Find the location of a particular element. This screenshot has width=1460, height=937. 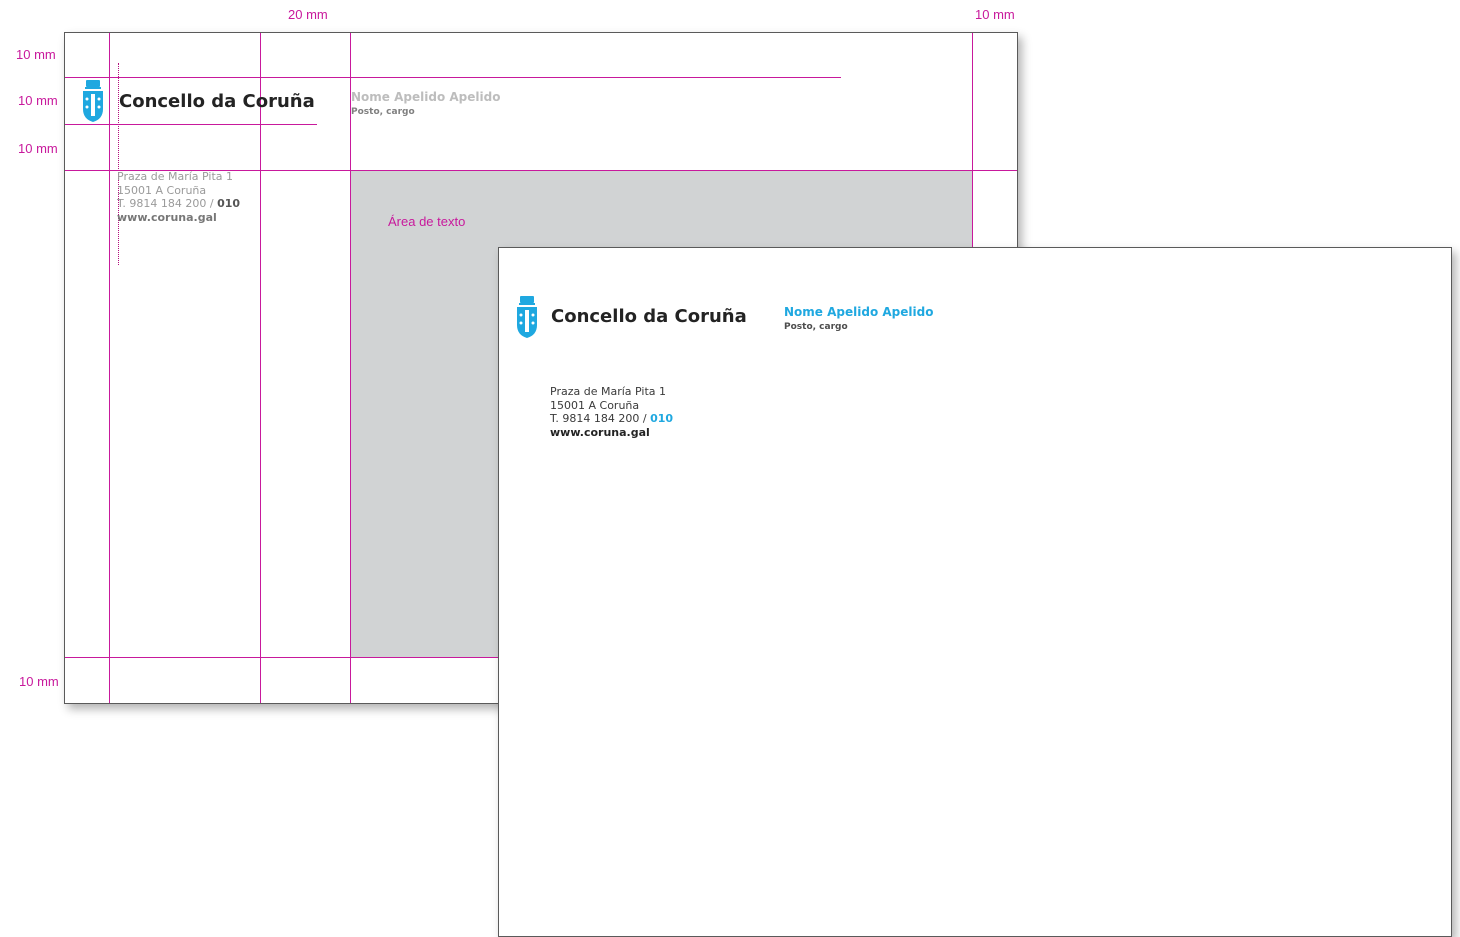

dimension-label-left-1: 10 mm is located at coordinates (36, 54).